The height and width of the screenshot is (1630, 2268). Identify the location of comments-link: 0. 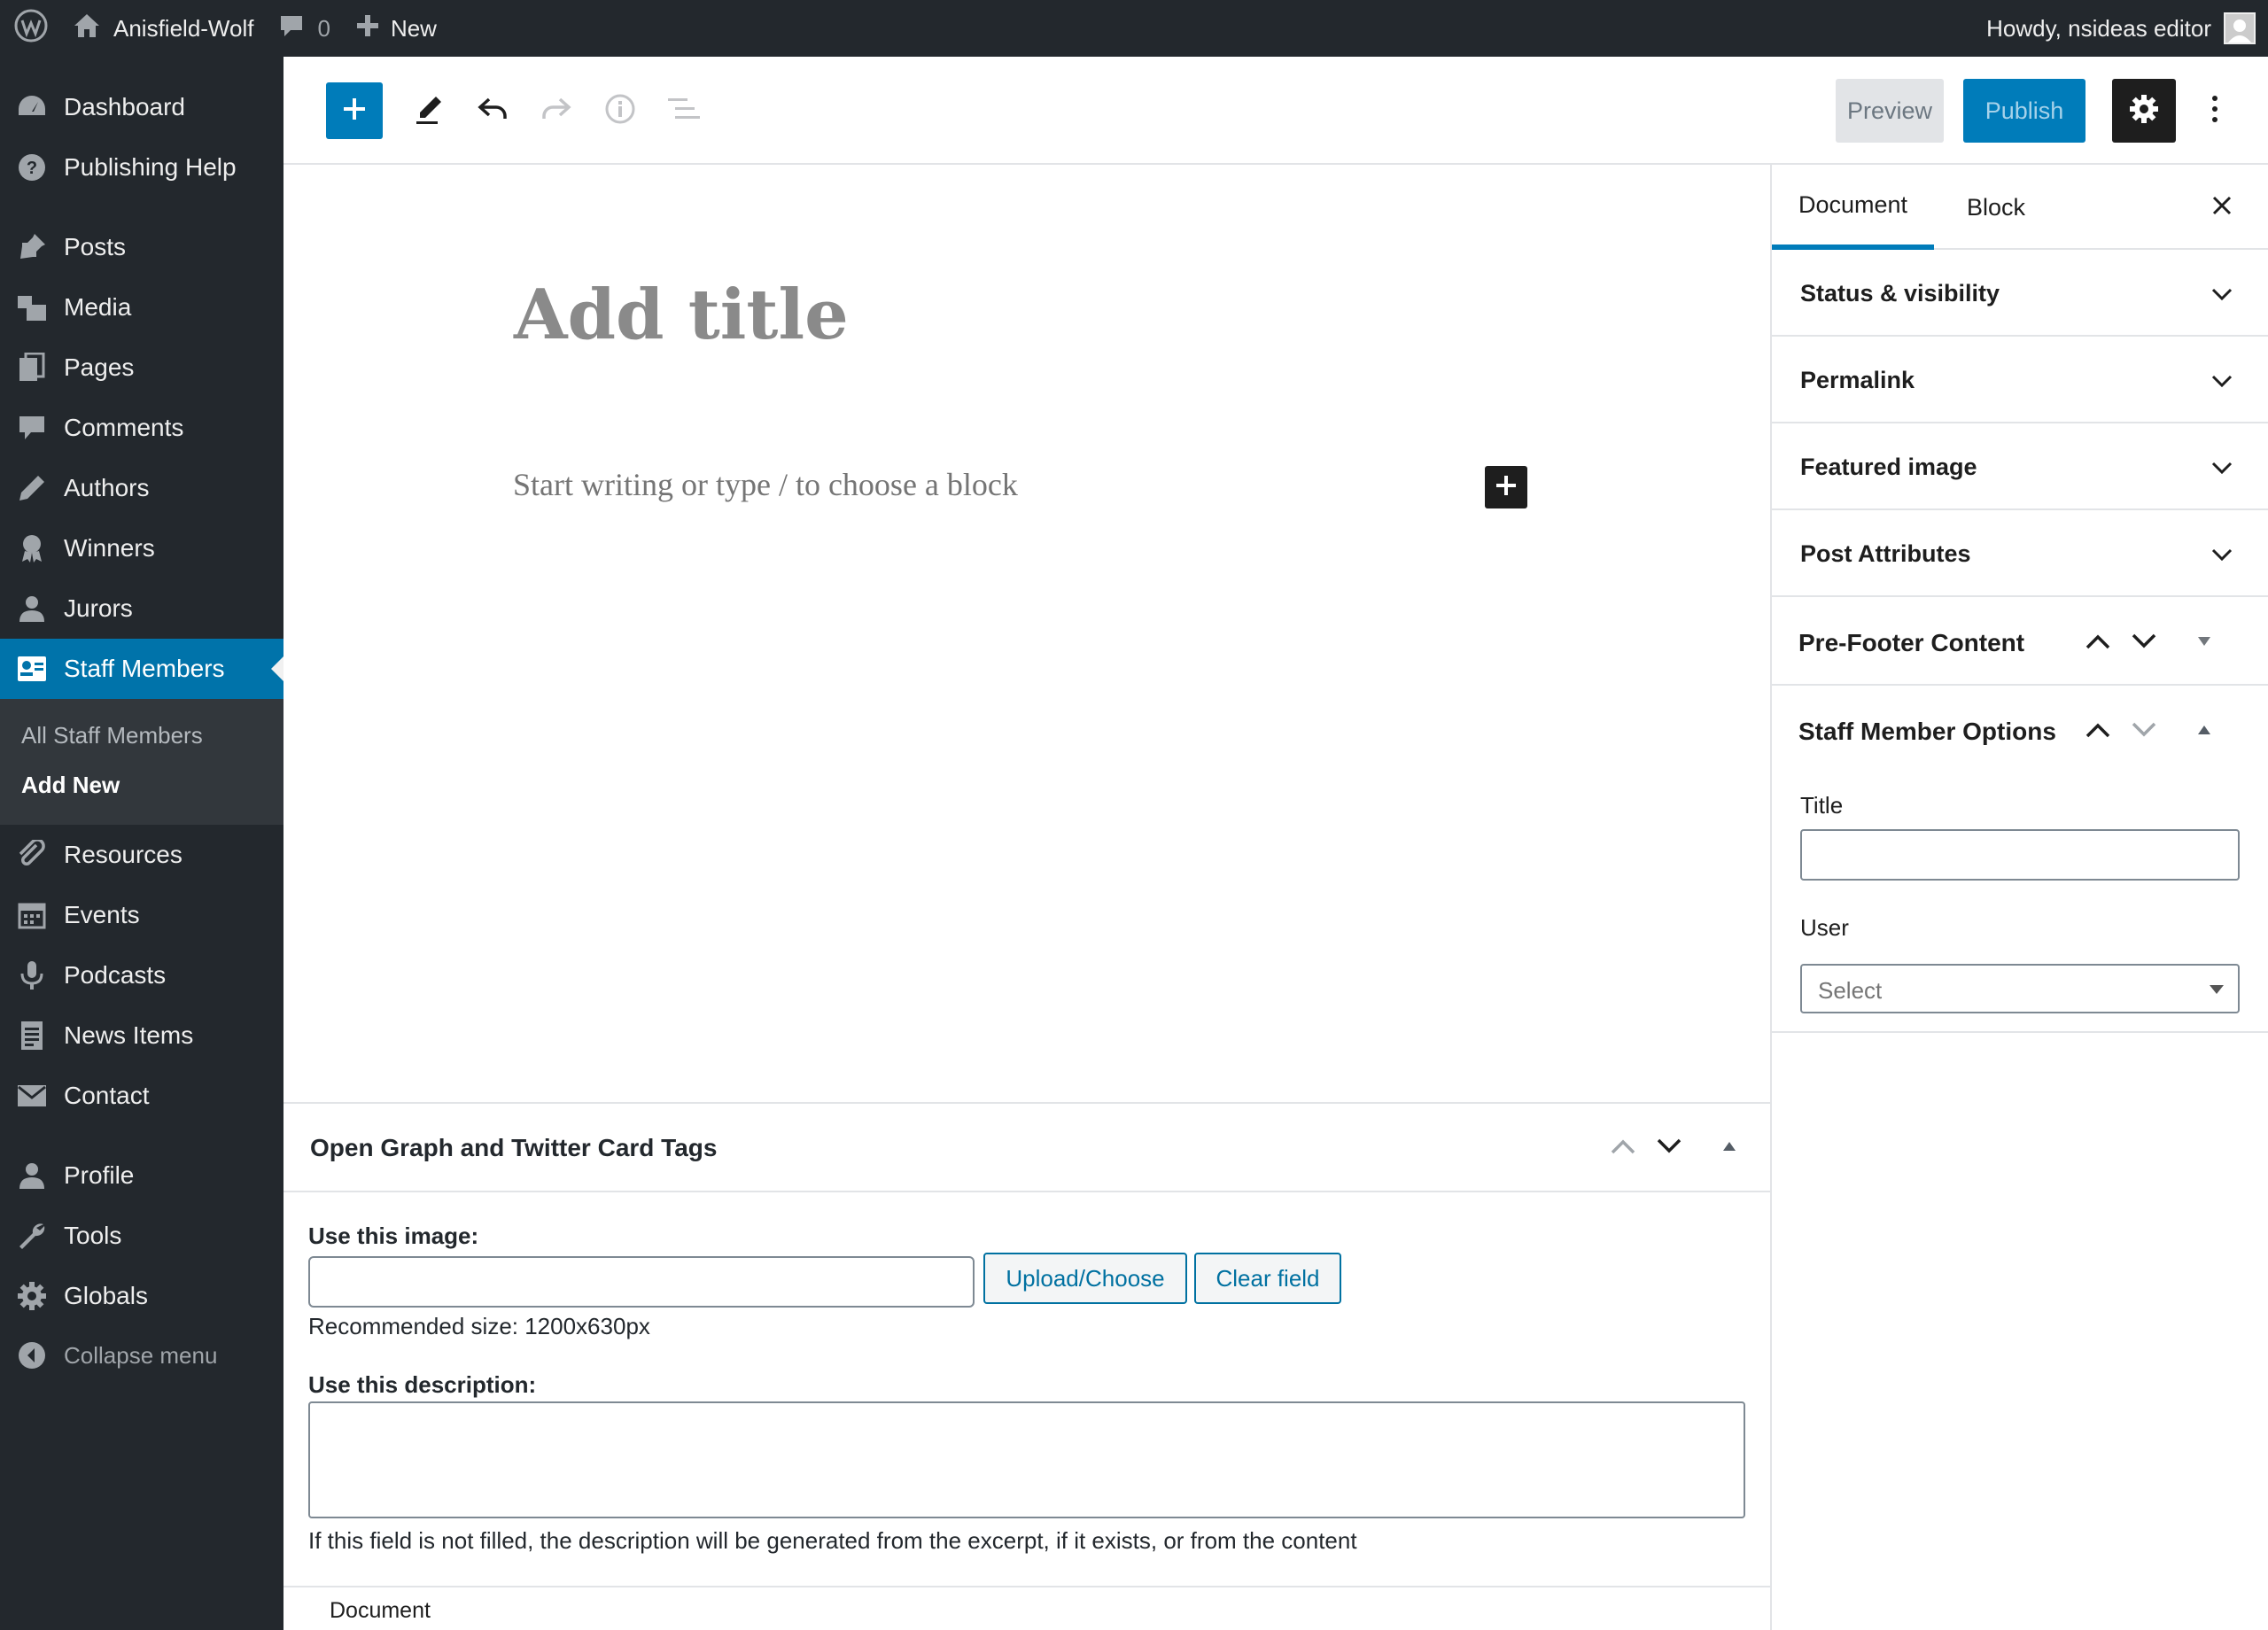
(304, 29).